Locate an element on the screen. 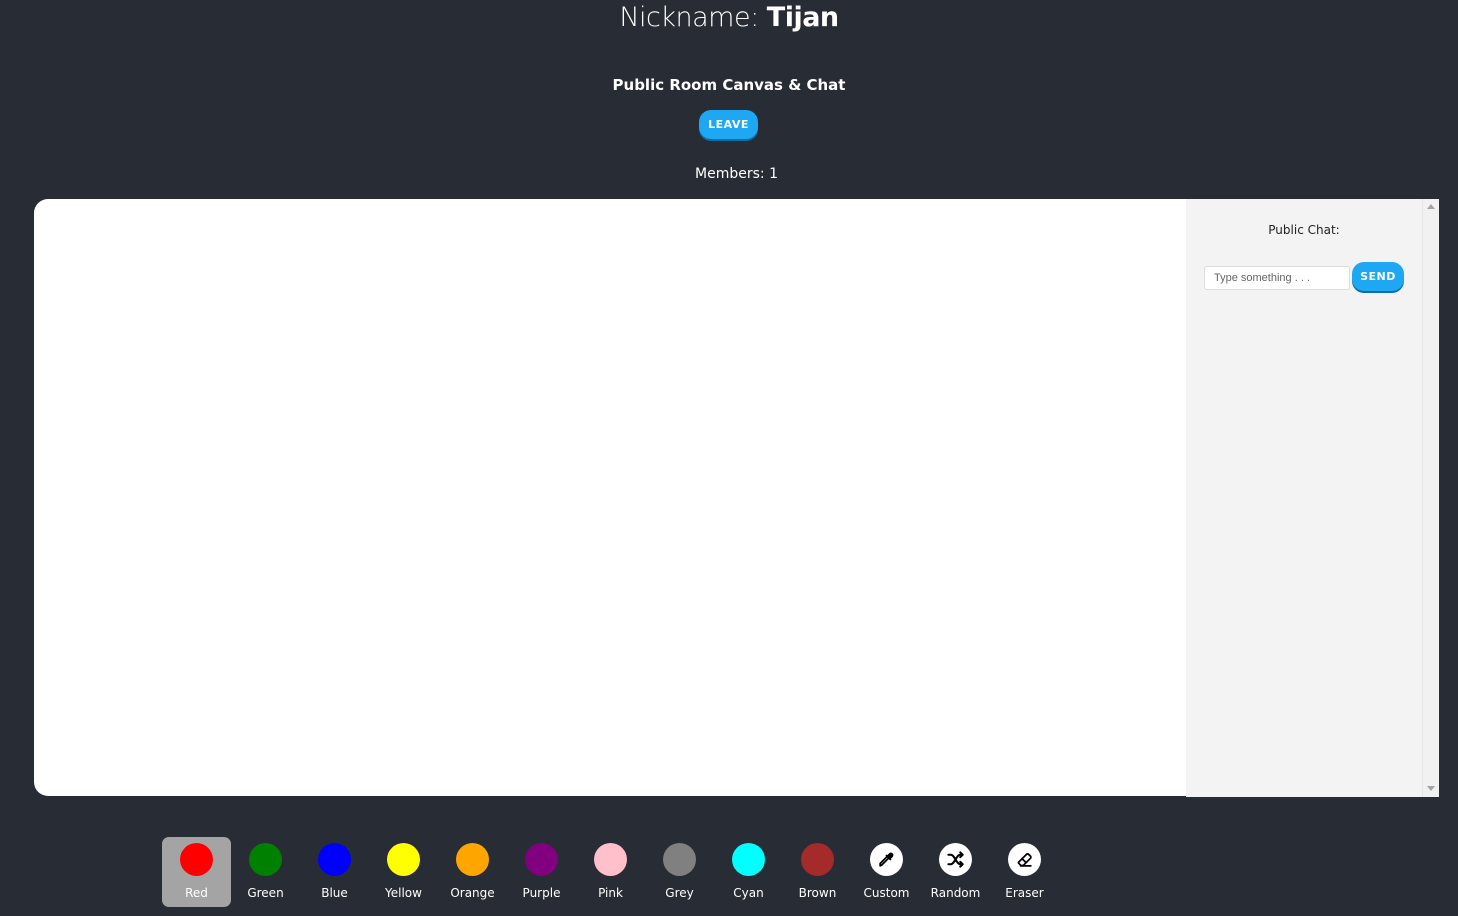  color-swatch-green: Green is located at coordinates (265, 872).